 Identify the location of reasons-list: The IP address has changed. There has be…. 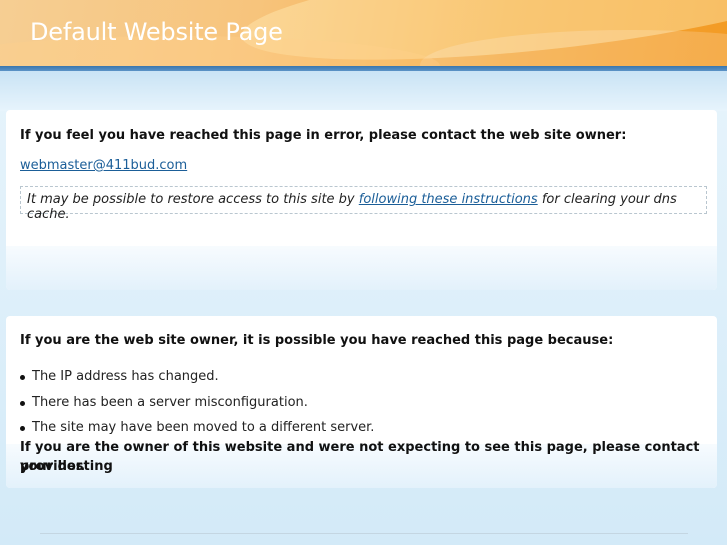
(197, 402).